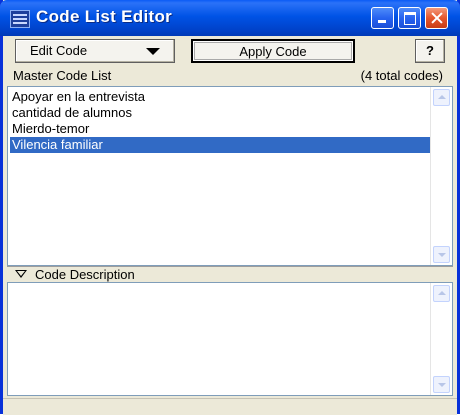  I want to click on list-item-selected: Vilencia familiar, so click(220, 145).